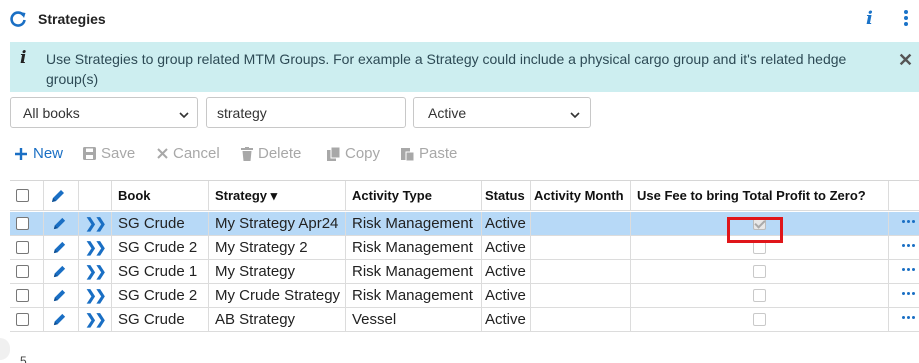  I want to click on title-bar: Strategies i, so click(459, 19).